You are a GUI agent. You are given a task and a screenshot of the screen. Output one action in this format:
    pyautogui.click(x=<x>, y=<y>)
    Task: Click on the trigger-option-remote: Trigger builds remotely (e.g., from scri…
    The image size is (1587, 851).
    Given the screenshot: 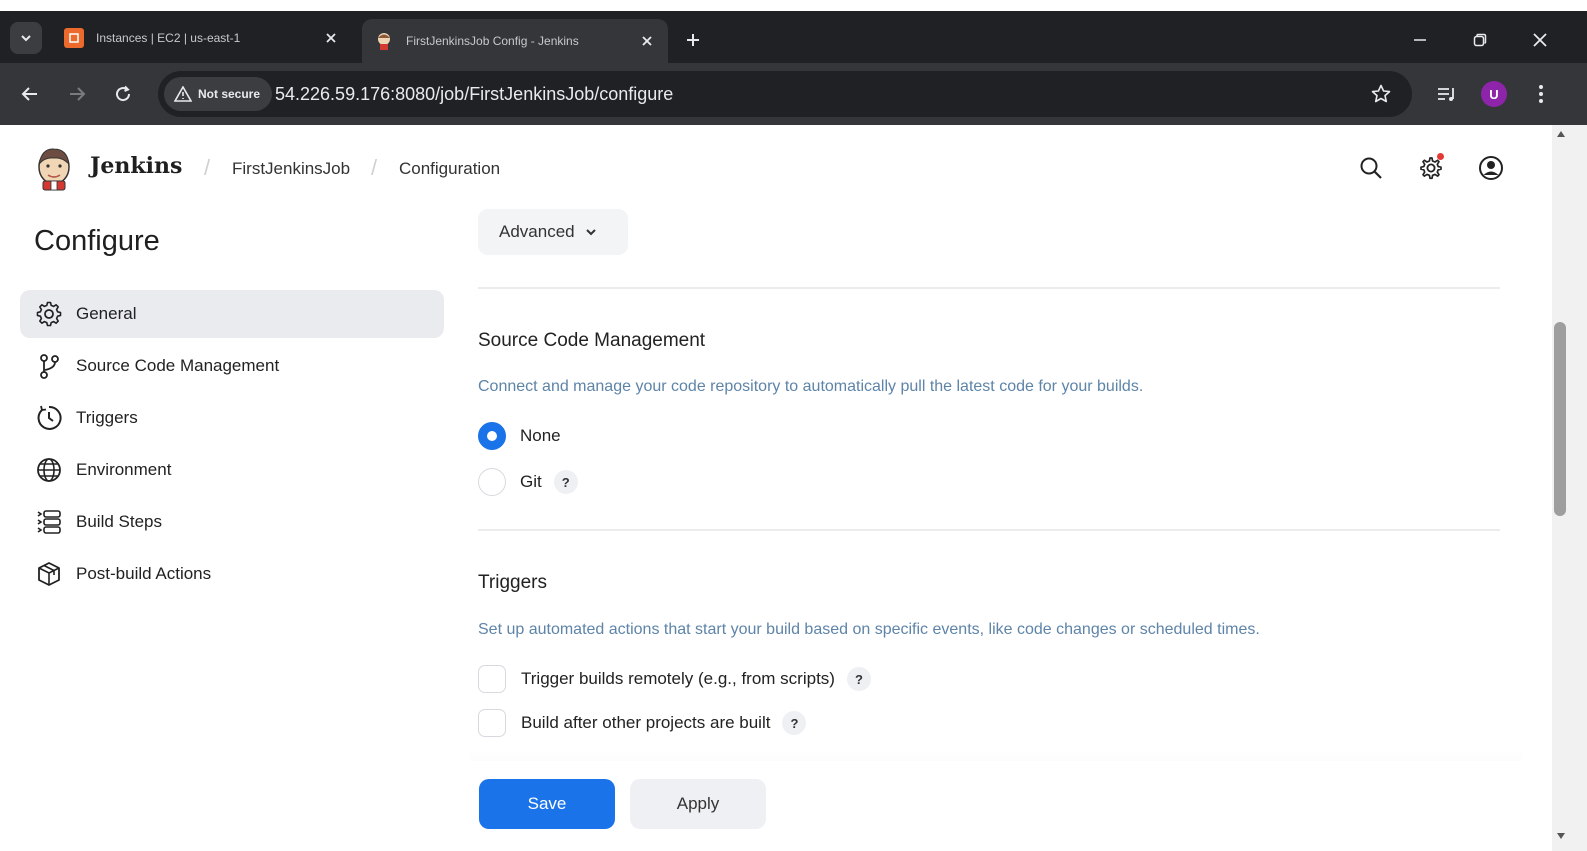 What is the action you would take?
    pyautogui.click(x=674, y=679)
    